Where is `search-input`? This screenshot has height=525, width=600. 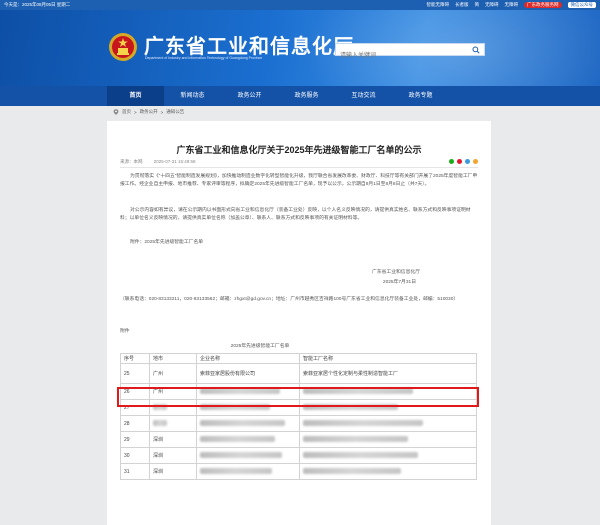
search-input is located at coordinates (398, 56).